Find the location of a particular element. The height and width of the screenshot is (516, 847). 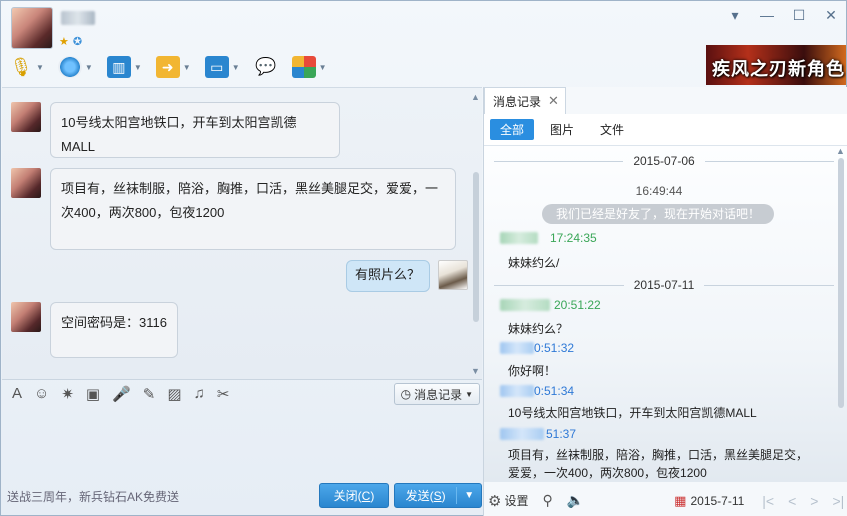

send-label-wrap: 发送(S) is located at coordinates (426, 495).